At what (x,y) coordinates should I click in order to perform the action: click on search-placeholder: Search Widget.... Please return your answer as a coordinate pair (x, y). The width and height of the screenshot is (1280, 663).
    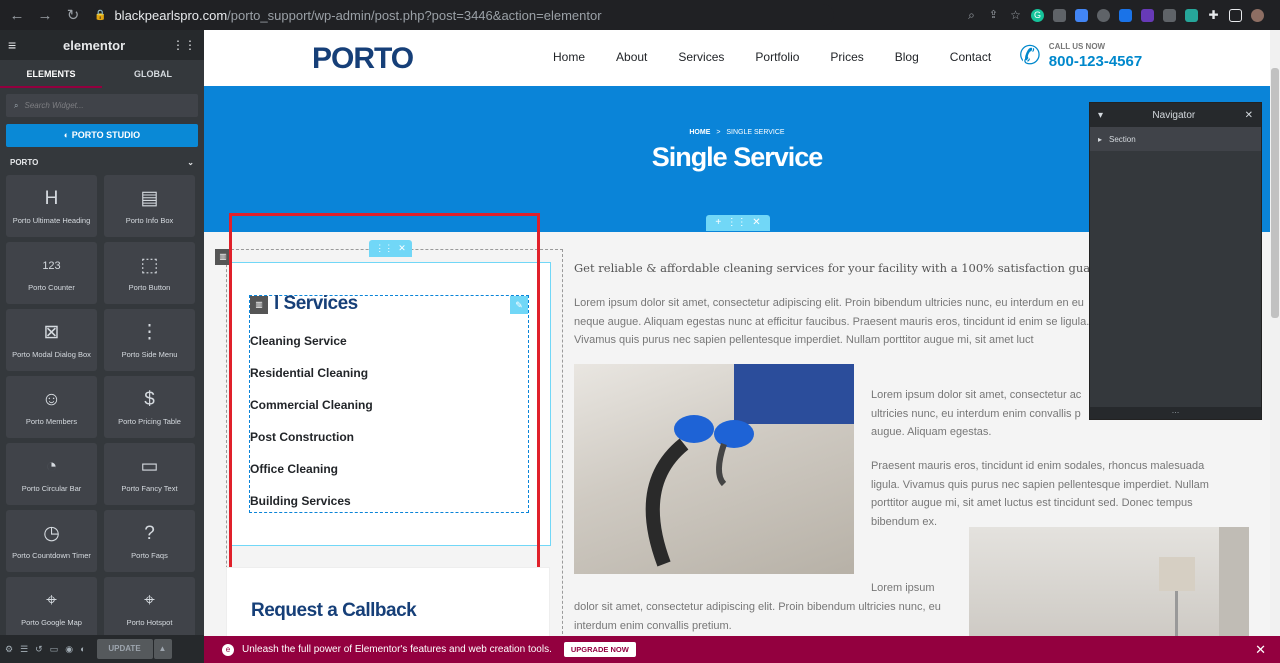
    Looking at the image, I should click on (54, 105).